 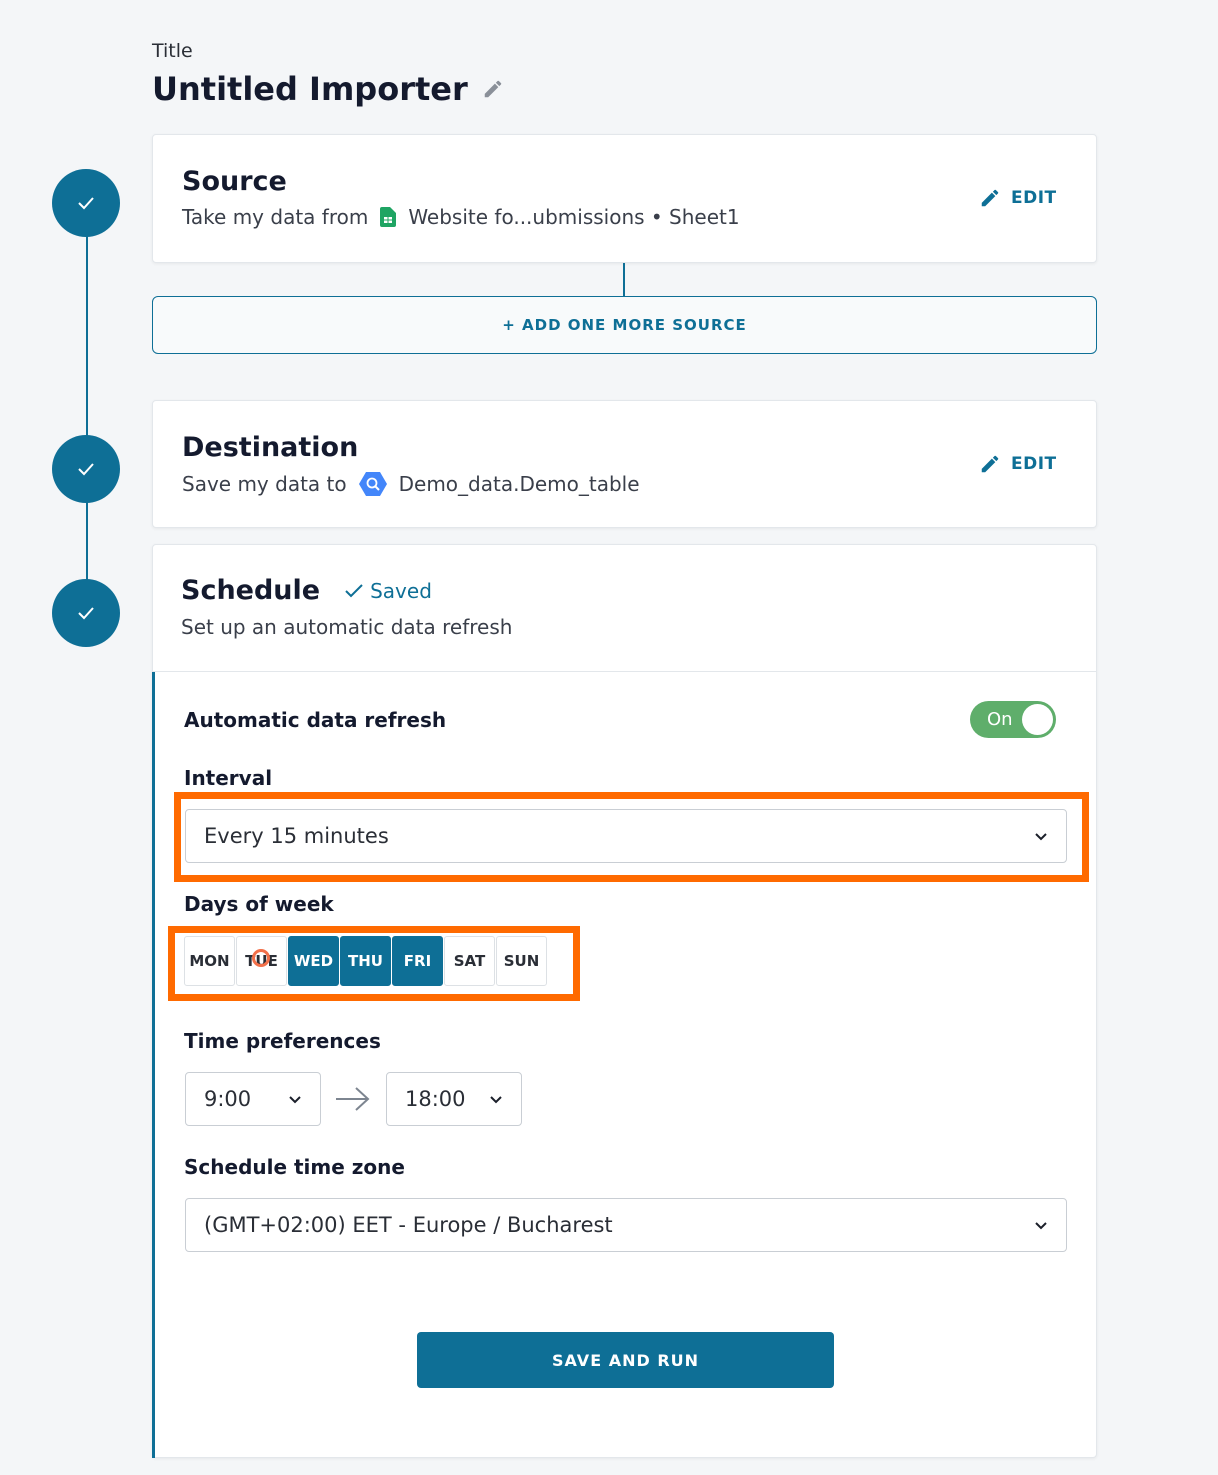 I want to click on time-to-select: 18:00, so click(x=454, y=1099).